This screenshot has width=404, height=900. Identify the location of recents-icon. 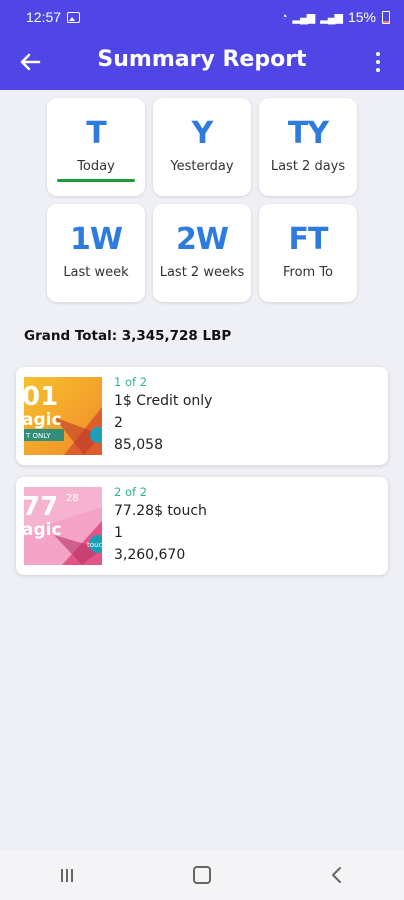
(67, 875).